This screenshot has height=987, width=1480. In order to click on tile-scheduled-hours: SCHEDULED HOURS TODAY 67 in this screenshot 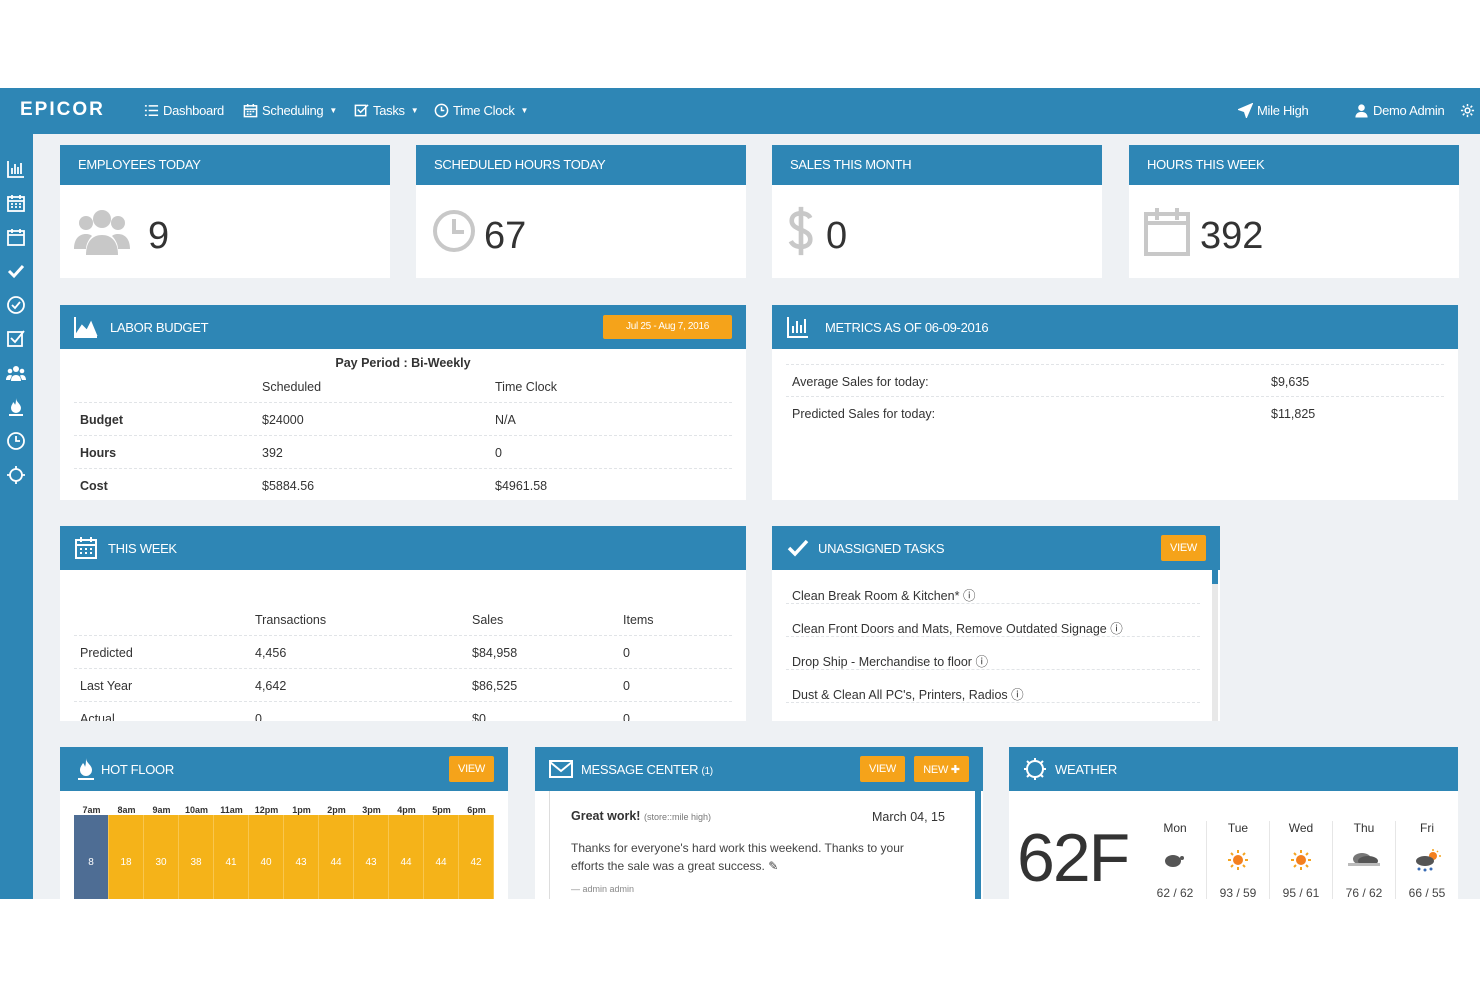, I will do `click(581, 211)`.